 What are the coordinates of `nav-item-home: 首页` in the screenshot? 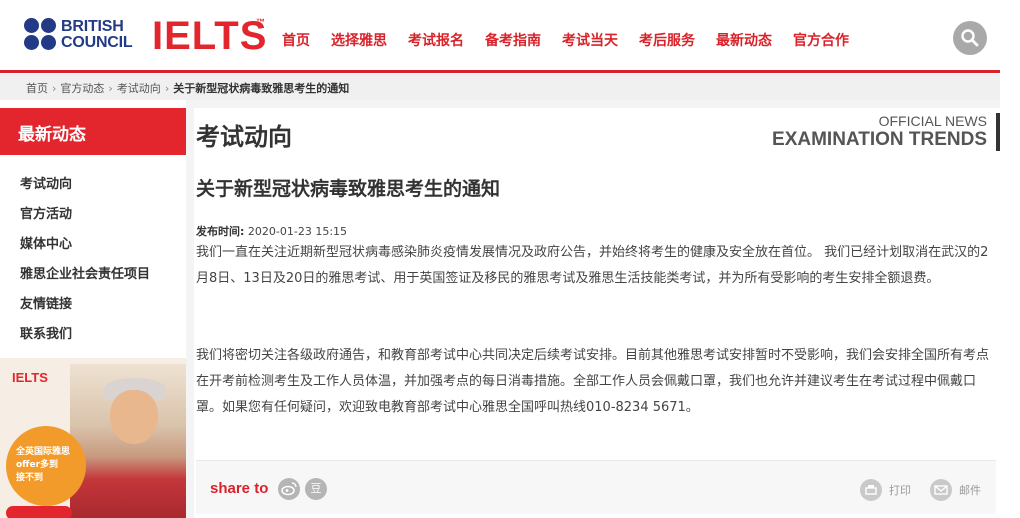 It's located at (296, 40).